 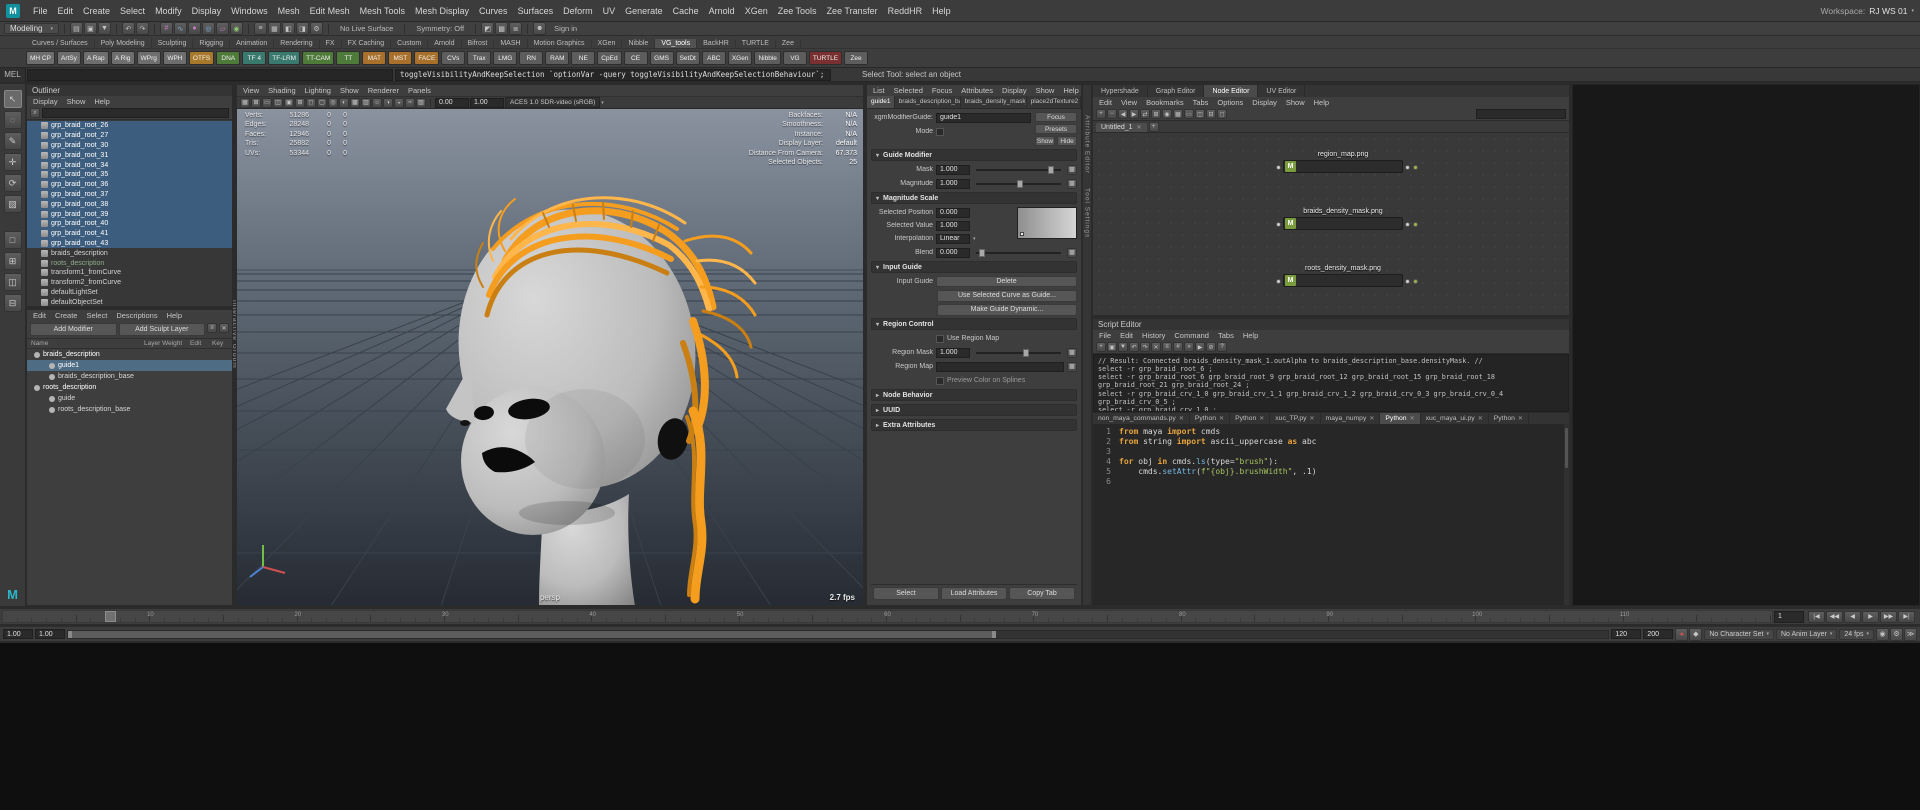 I want to click on panel-vertical-tab: Tool Settings, so click(x=1087, y=213).